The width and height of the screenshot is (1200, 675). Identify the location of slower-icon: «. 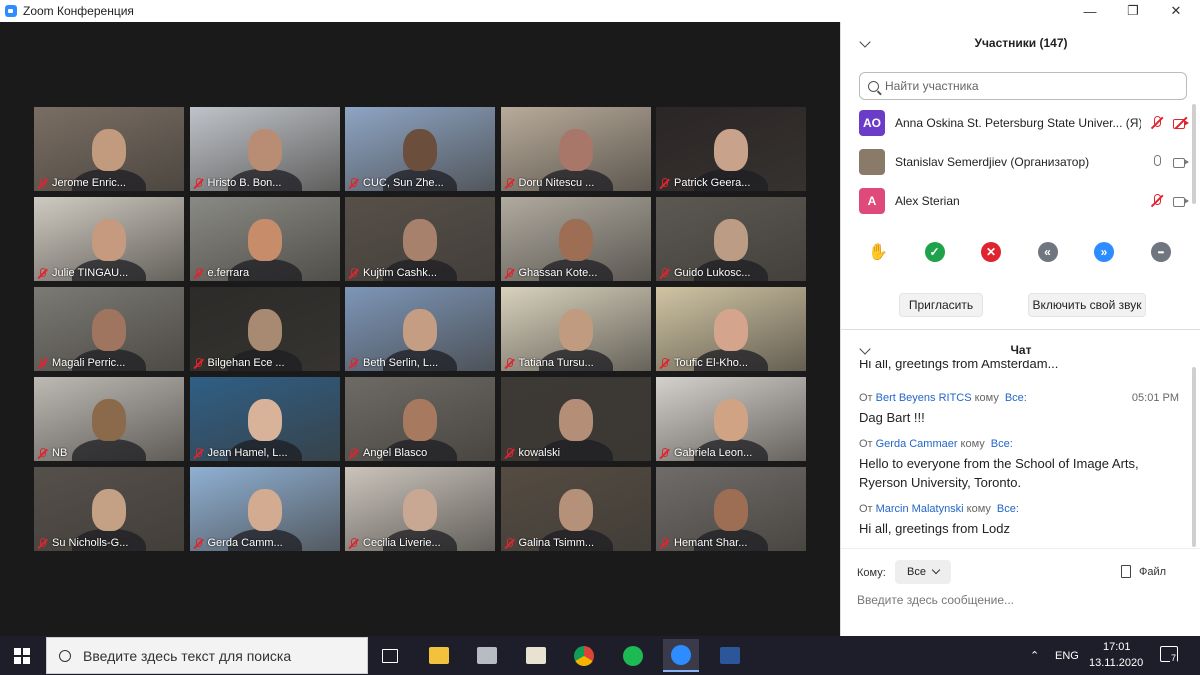
(1047, 252).